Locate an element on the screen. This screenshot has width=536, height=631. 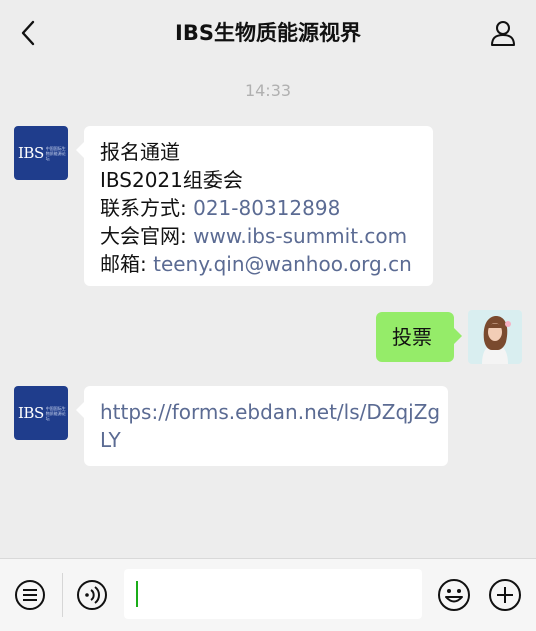
menu-button is located at coordinates (30, 595).